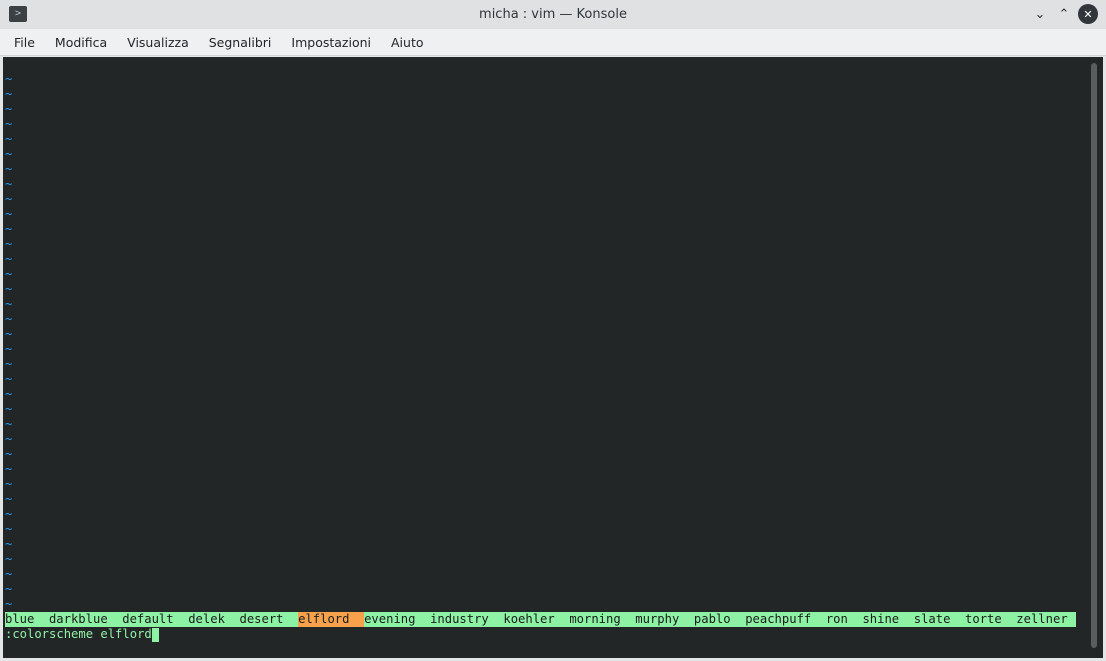  I want to click on wildmenu-item: industry, so click(466, 619).